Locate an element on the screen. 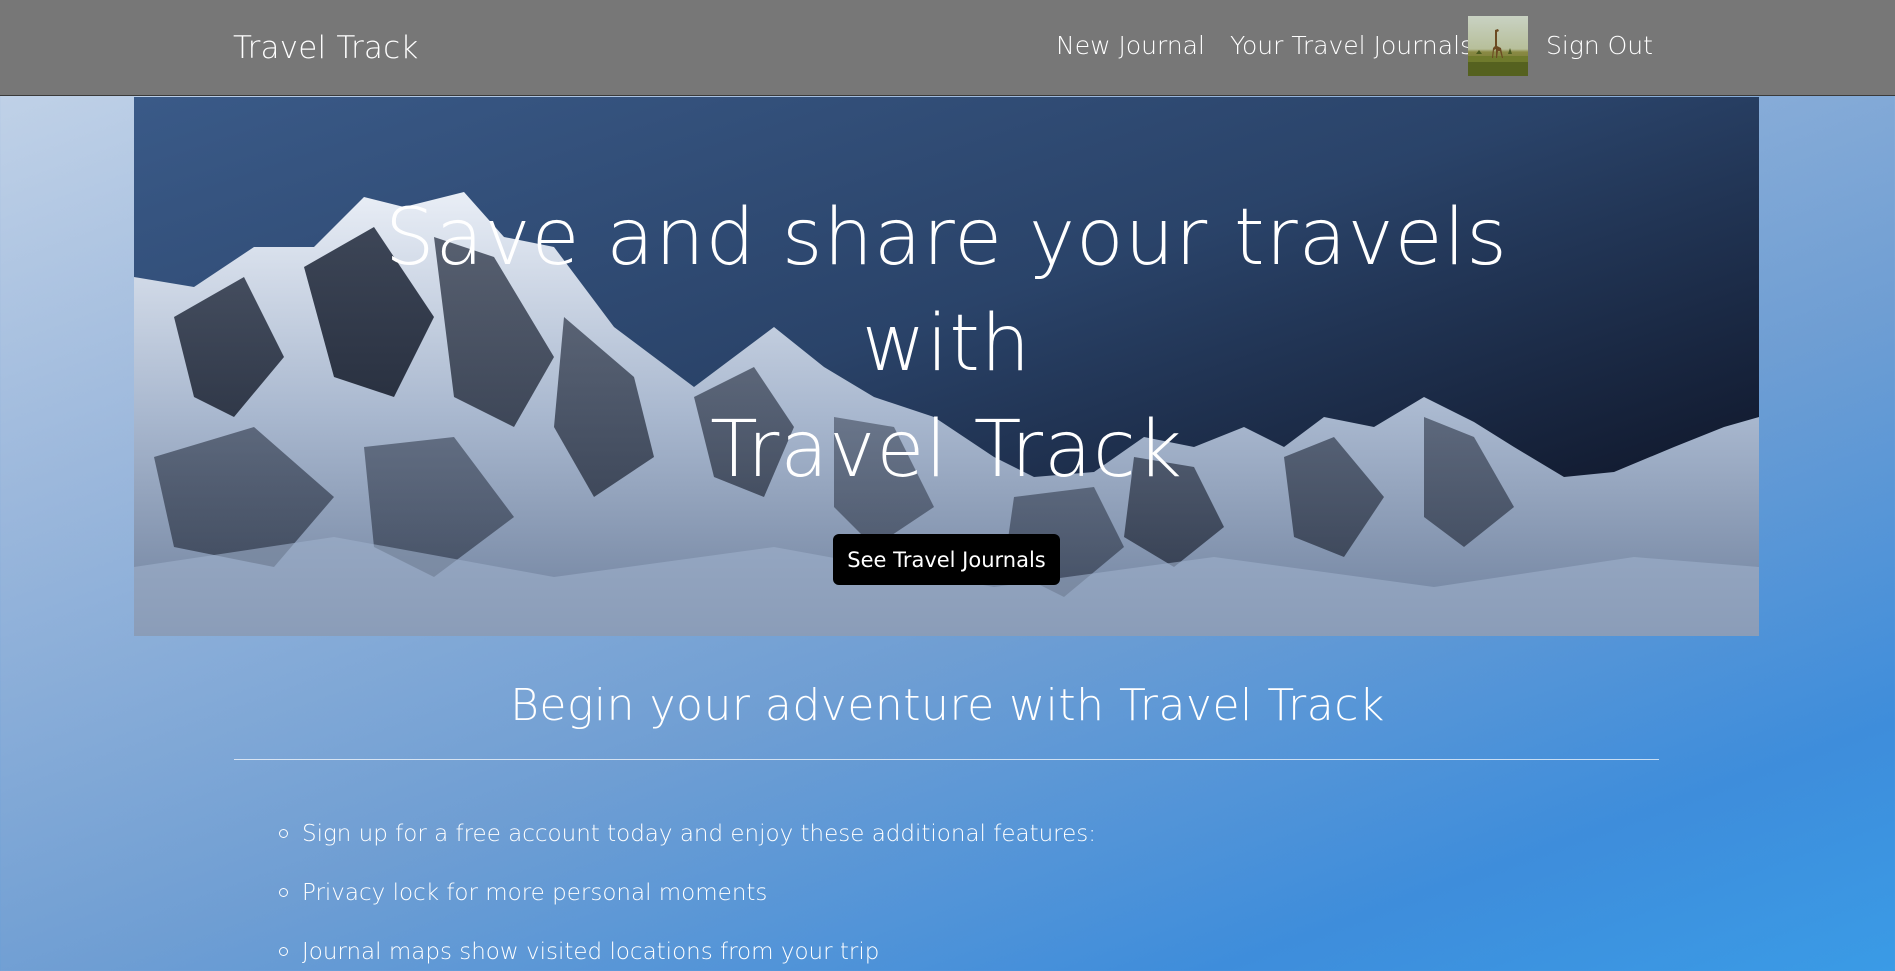 The width and height of the screenshot is (1895, 971). see-travel-journals-button: See Travel Journals is located at coordinates (946, 559).